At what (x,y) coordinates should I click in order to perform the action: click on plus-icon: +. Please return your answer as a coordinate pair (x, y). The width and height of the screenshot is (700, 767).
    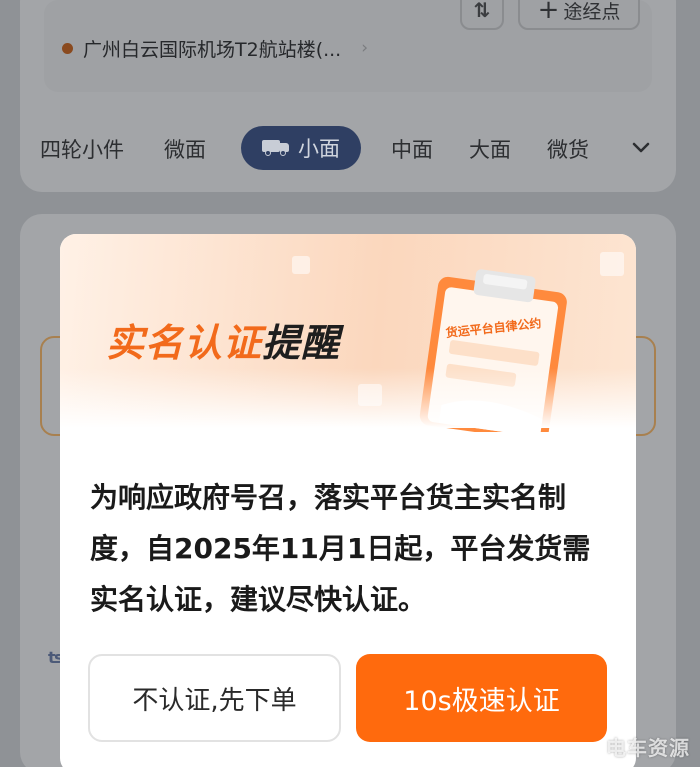
    Looking at the image, I should click on (548, 12).